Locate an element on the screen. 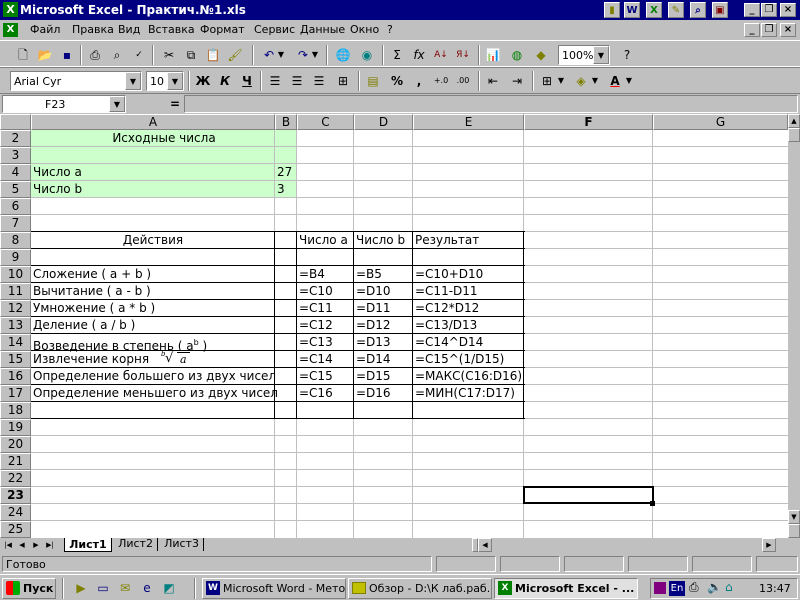  row-header: 2 is located at coordinates (15, 138).